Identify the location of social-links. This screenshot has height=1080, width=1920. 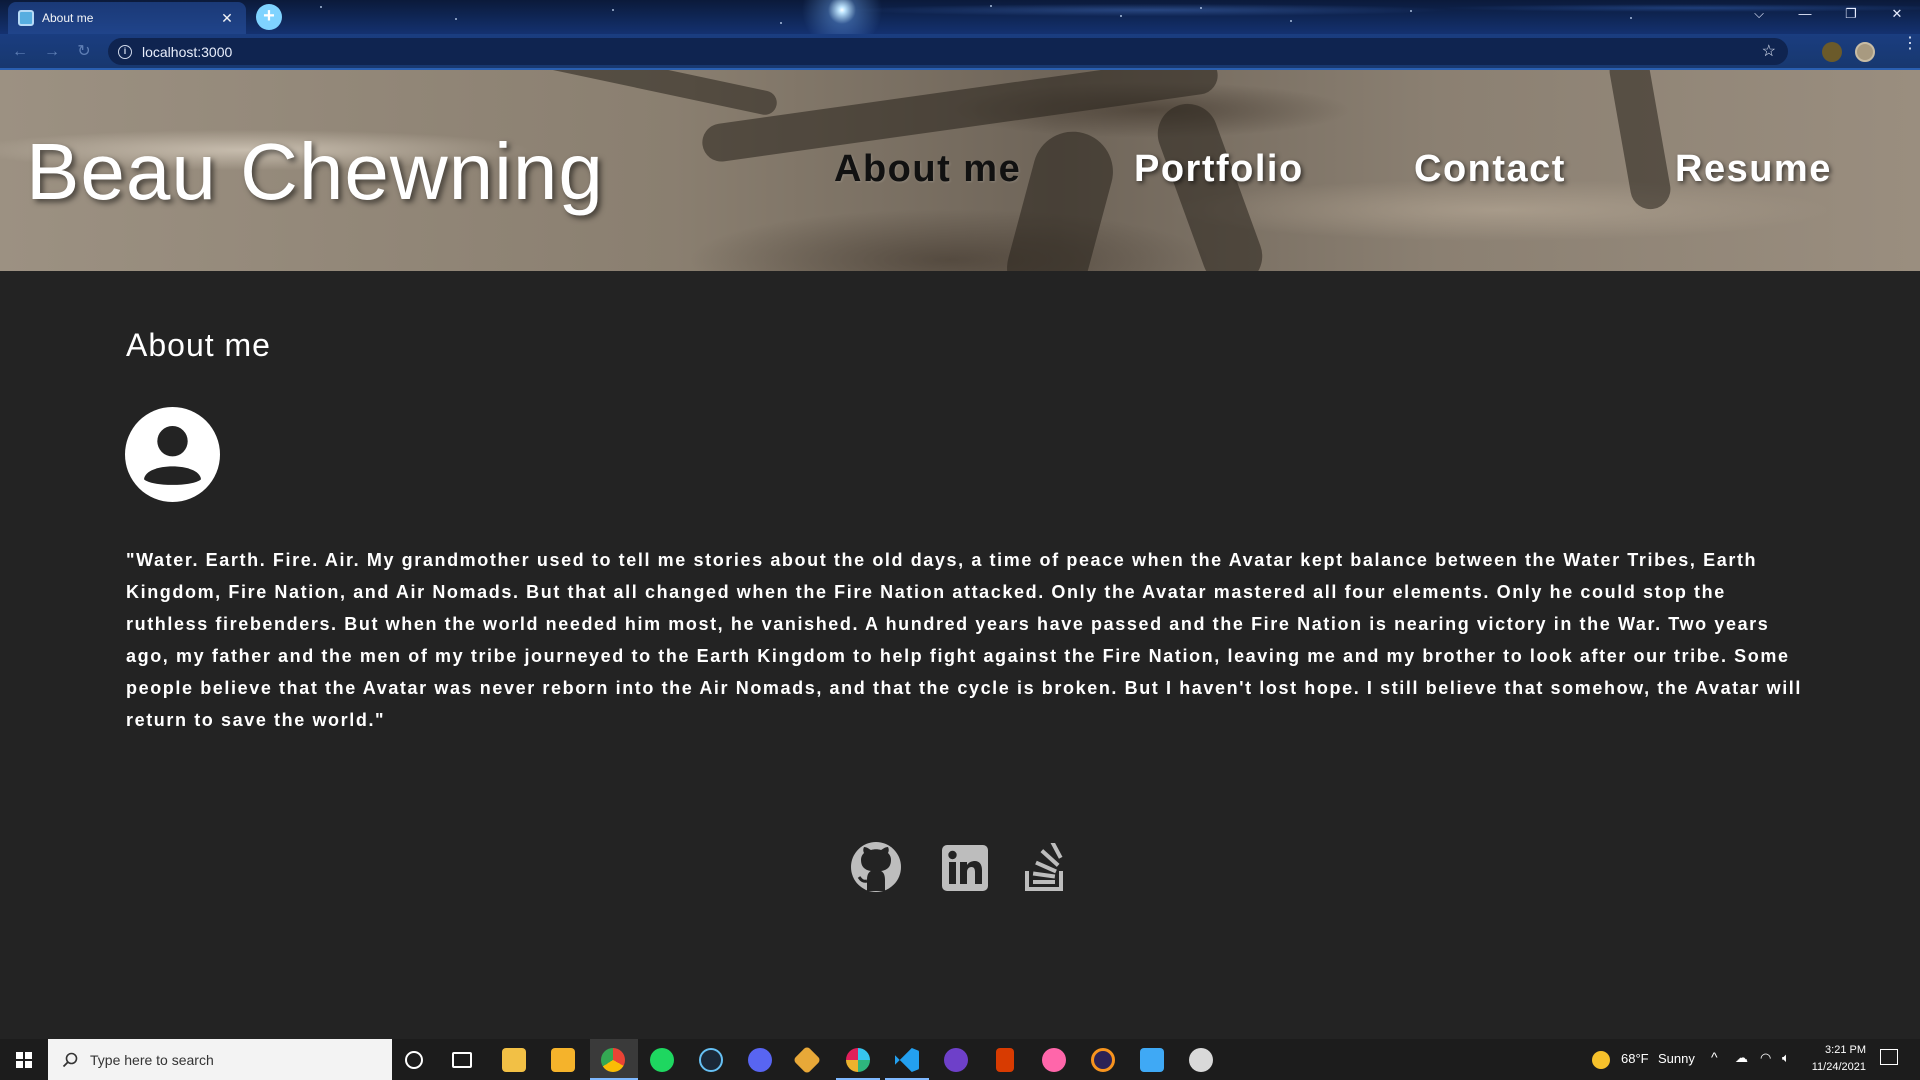
(965, 869).